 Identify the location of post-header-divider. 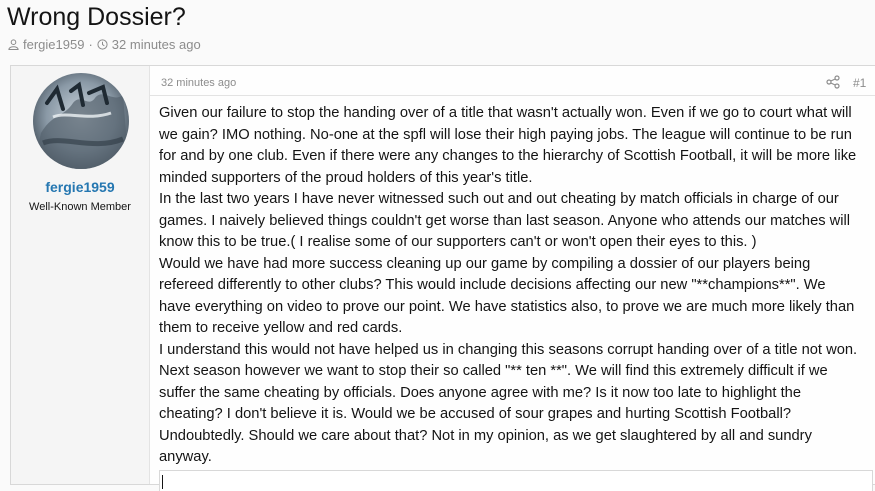
(512, 95).